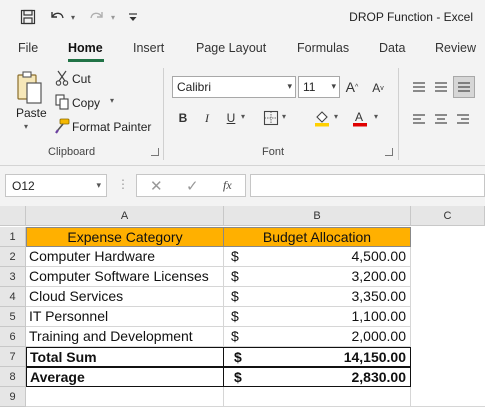  Describe the element at coordinates (125, 337) in the screenshot. I see `cell-category: Training and Development` at that location.